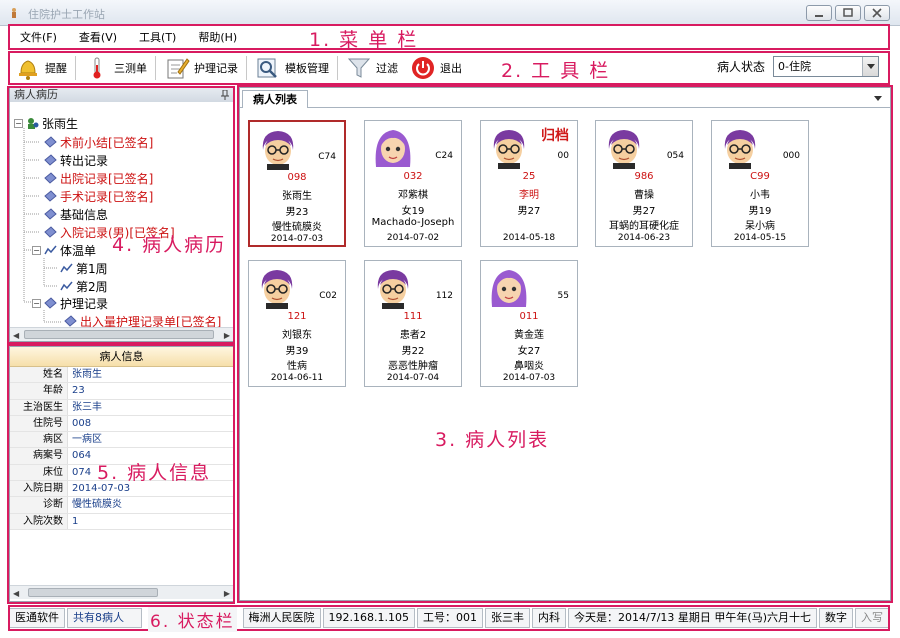 This screenshot has width=900, height=638. What do you see at coordinates (98, 196) in the screenshot?
I see `tree-item-surgery-record: 手术记录[已签名]` at bounding box center [98, 196].